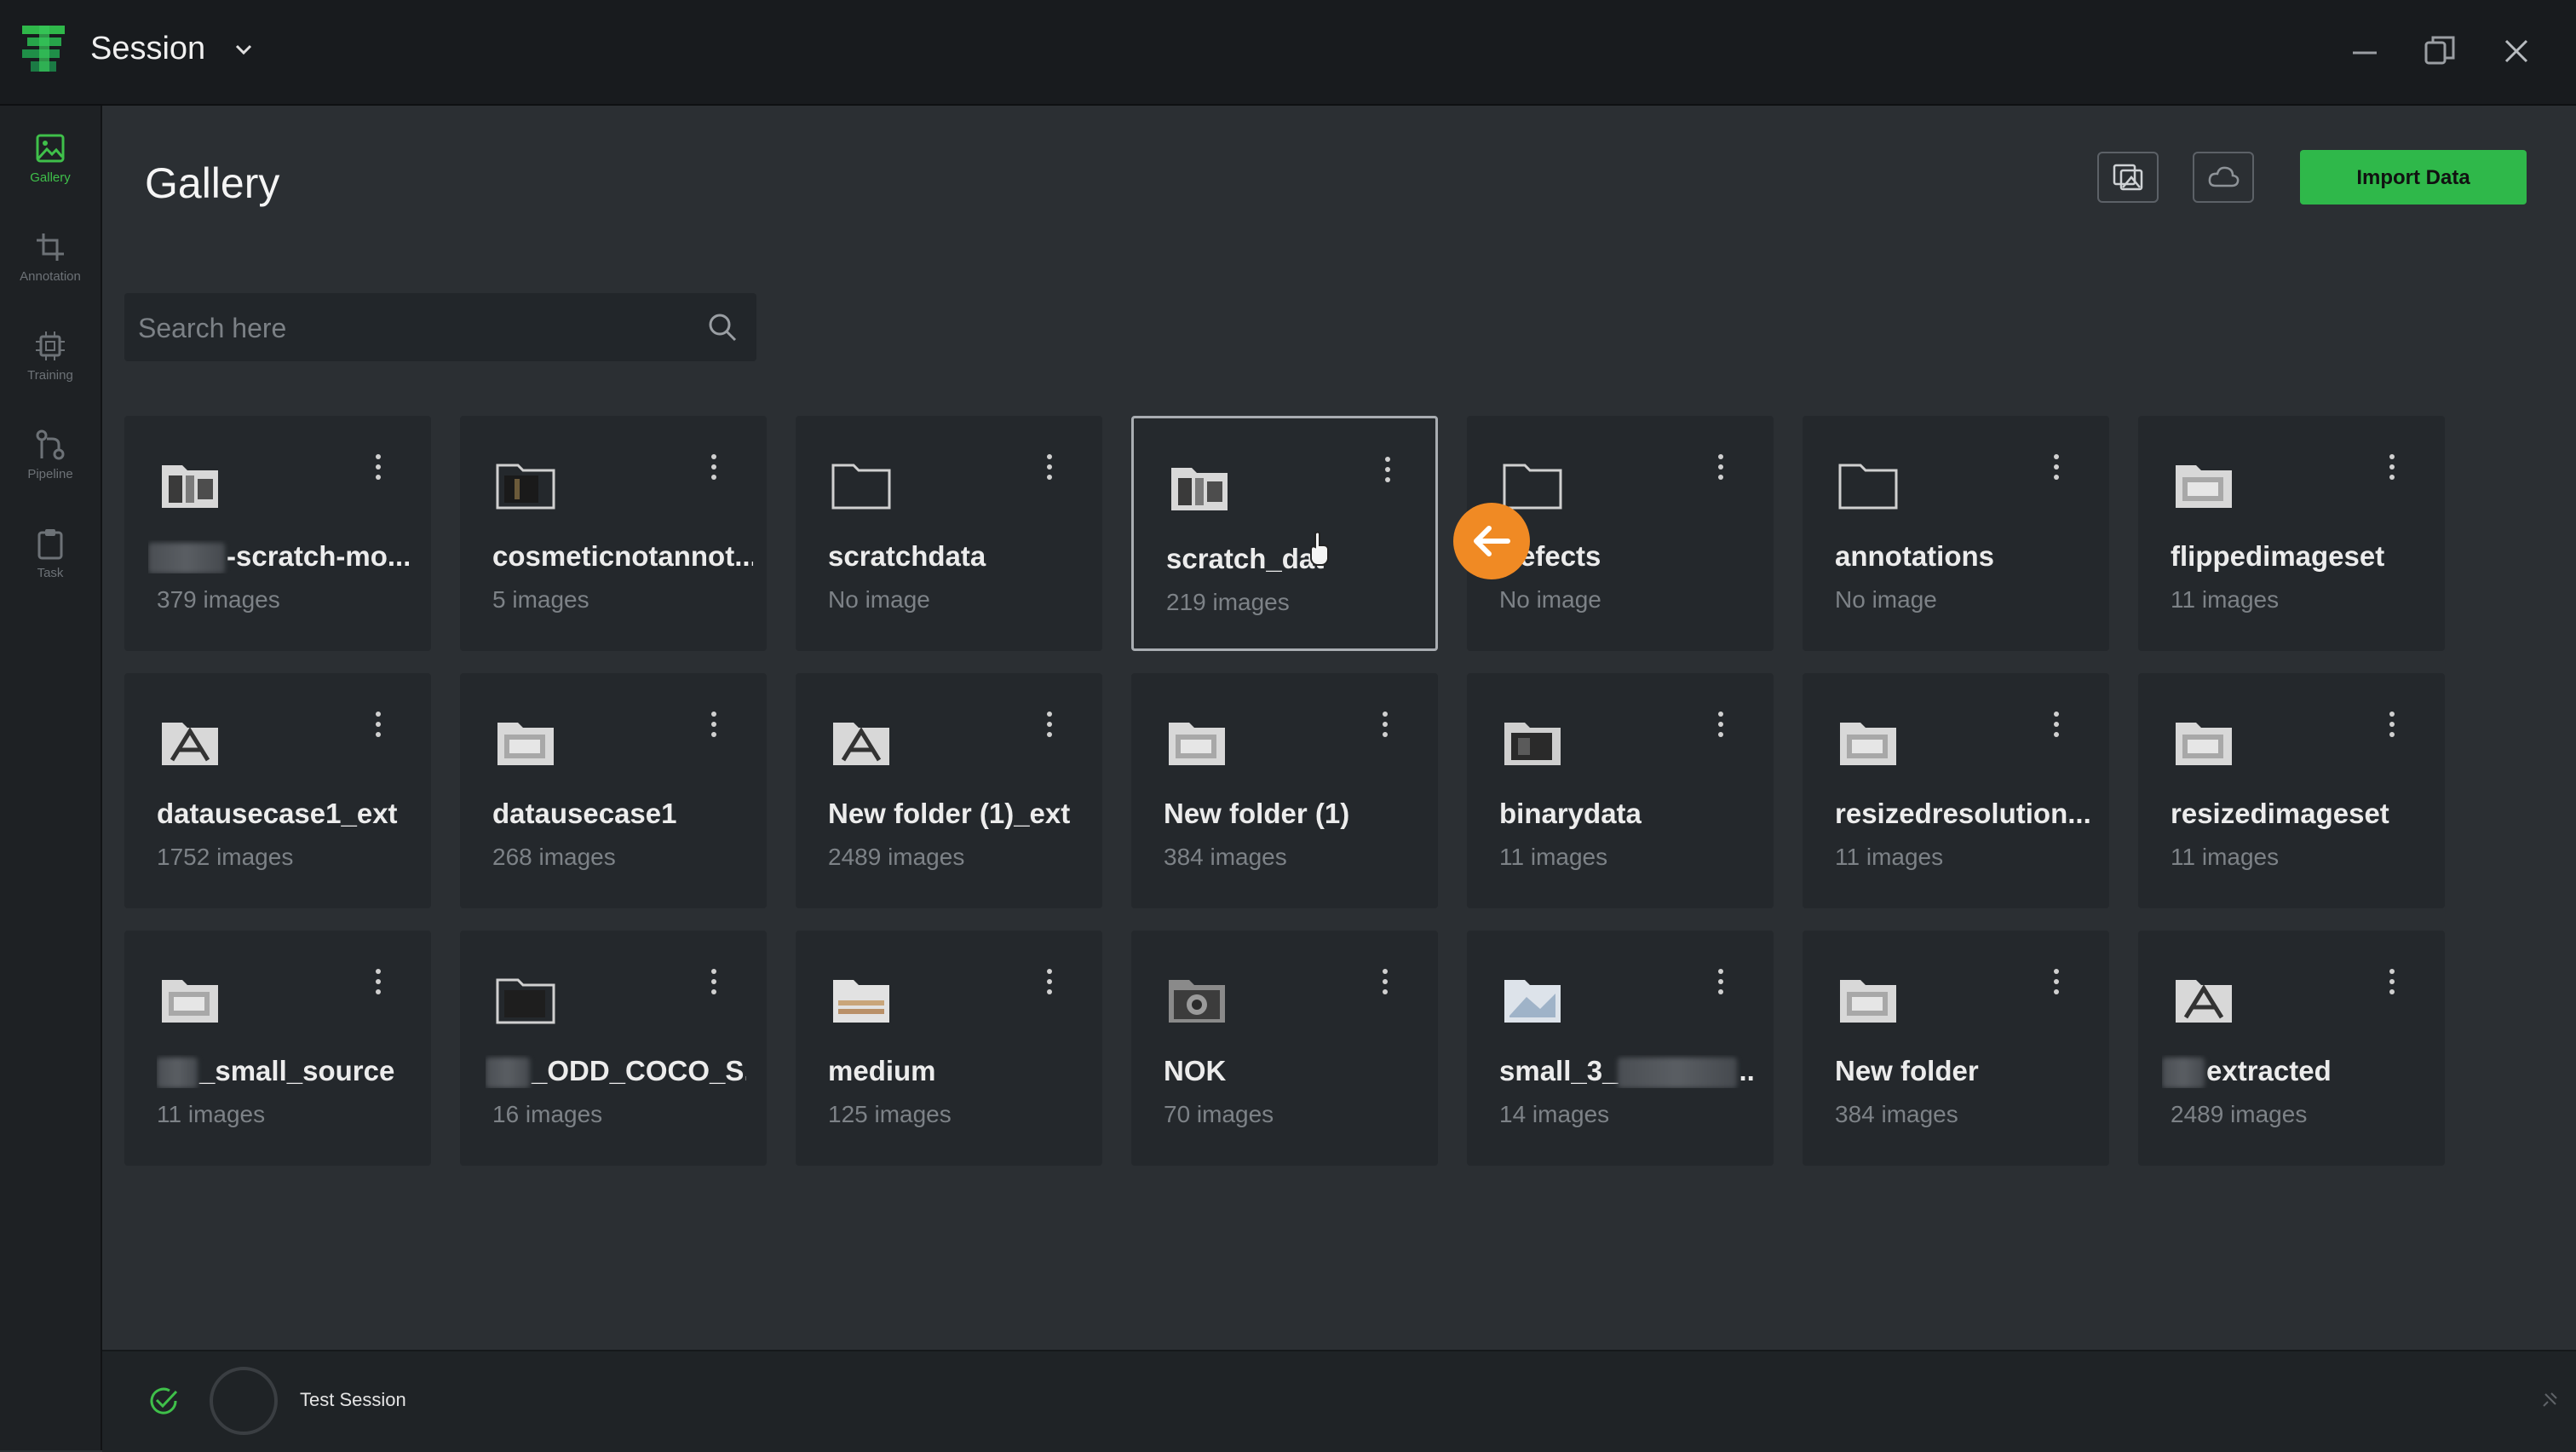  Describe the element at coordinates (51, 444) in the screenshot. I see `pipeline-icon` at that location.